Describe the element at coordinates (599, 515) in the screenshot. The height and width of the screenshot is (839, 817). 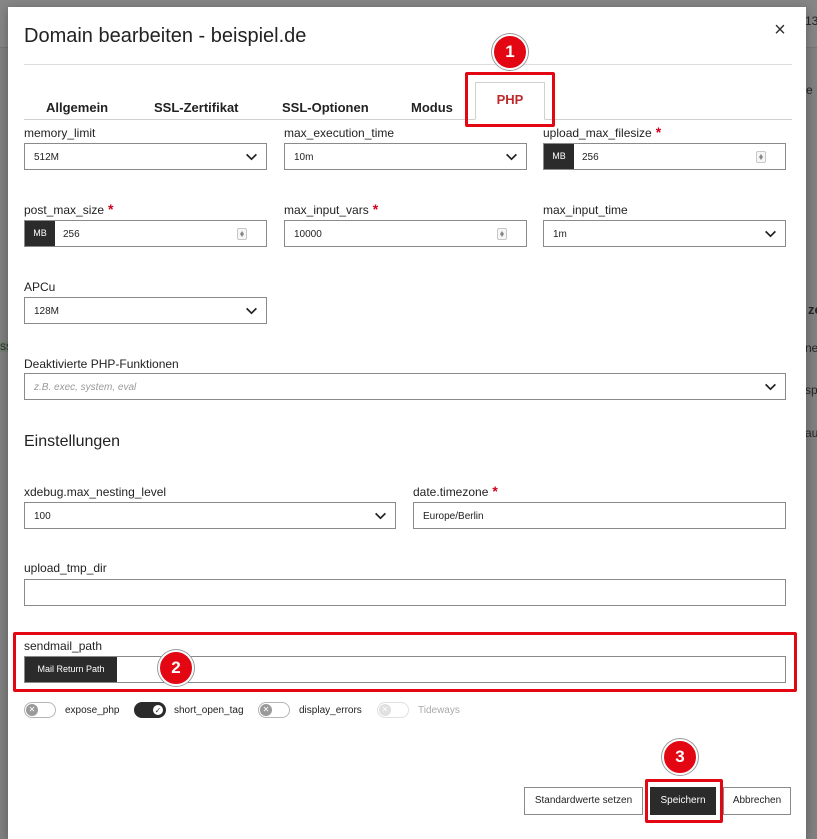
I see `timezone-input: Europe/Berlin` at that location.